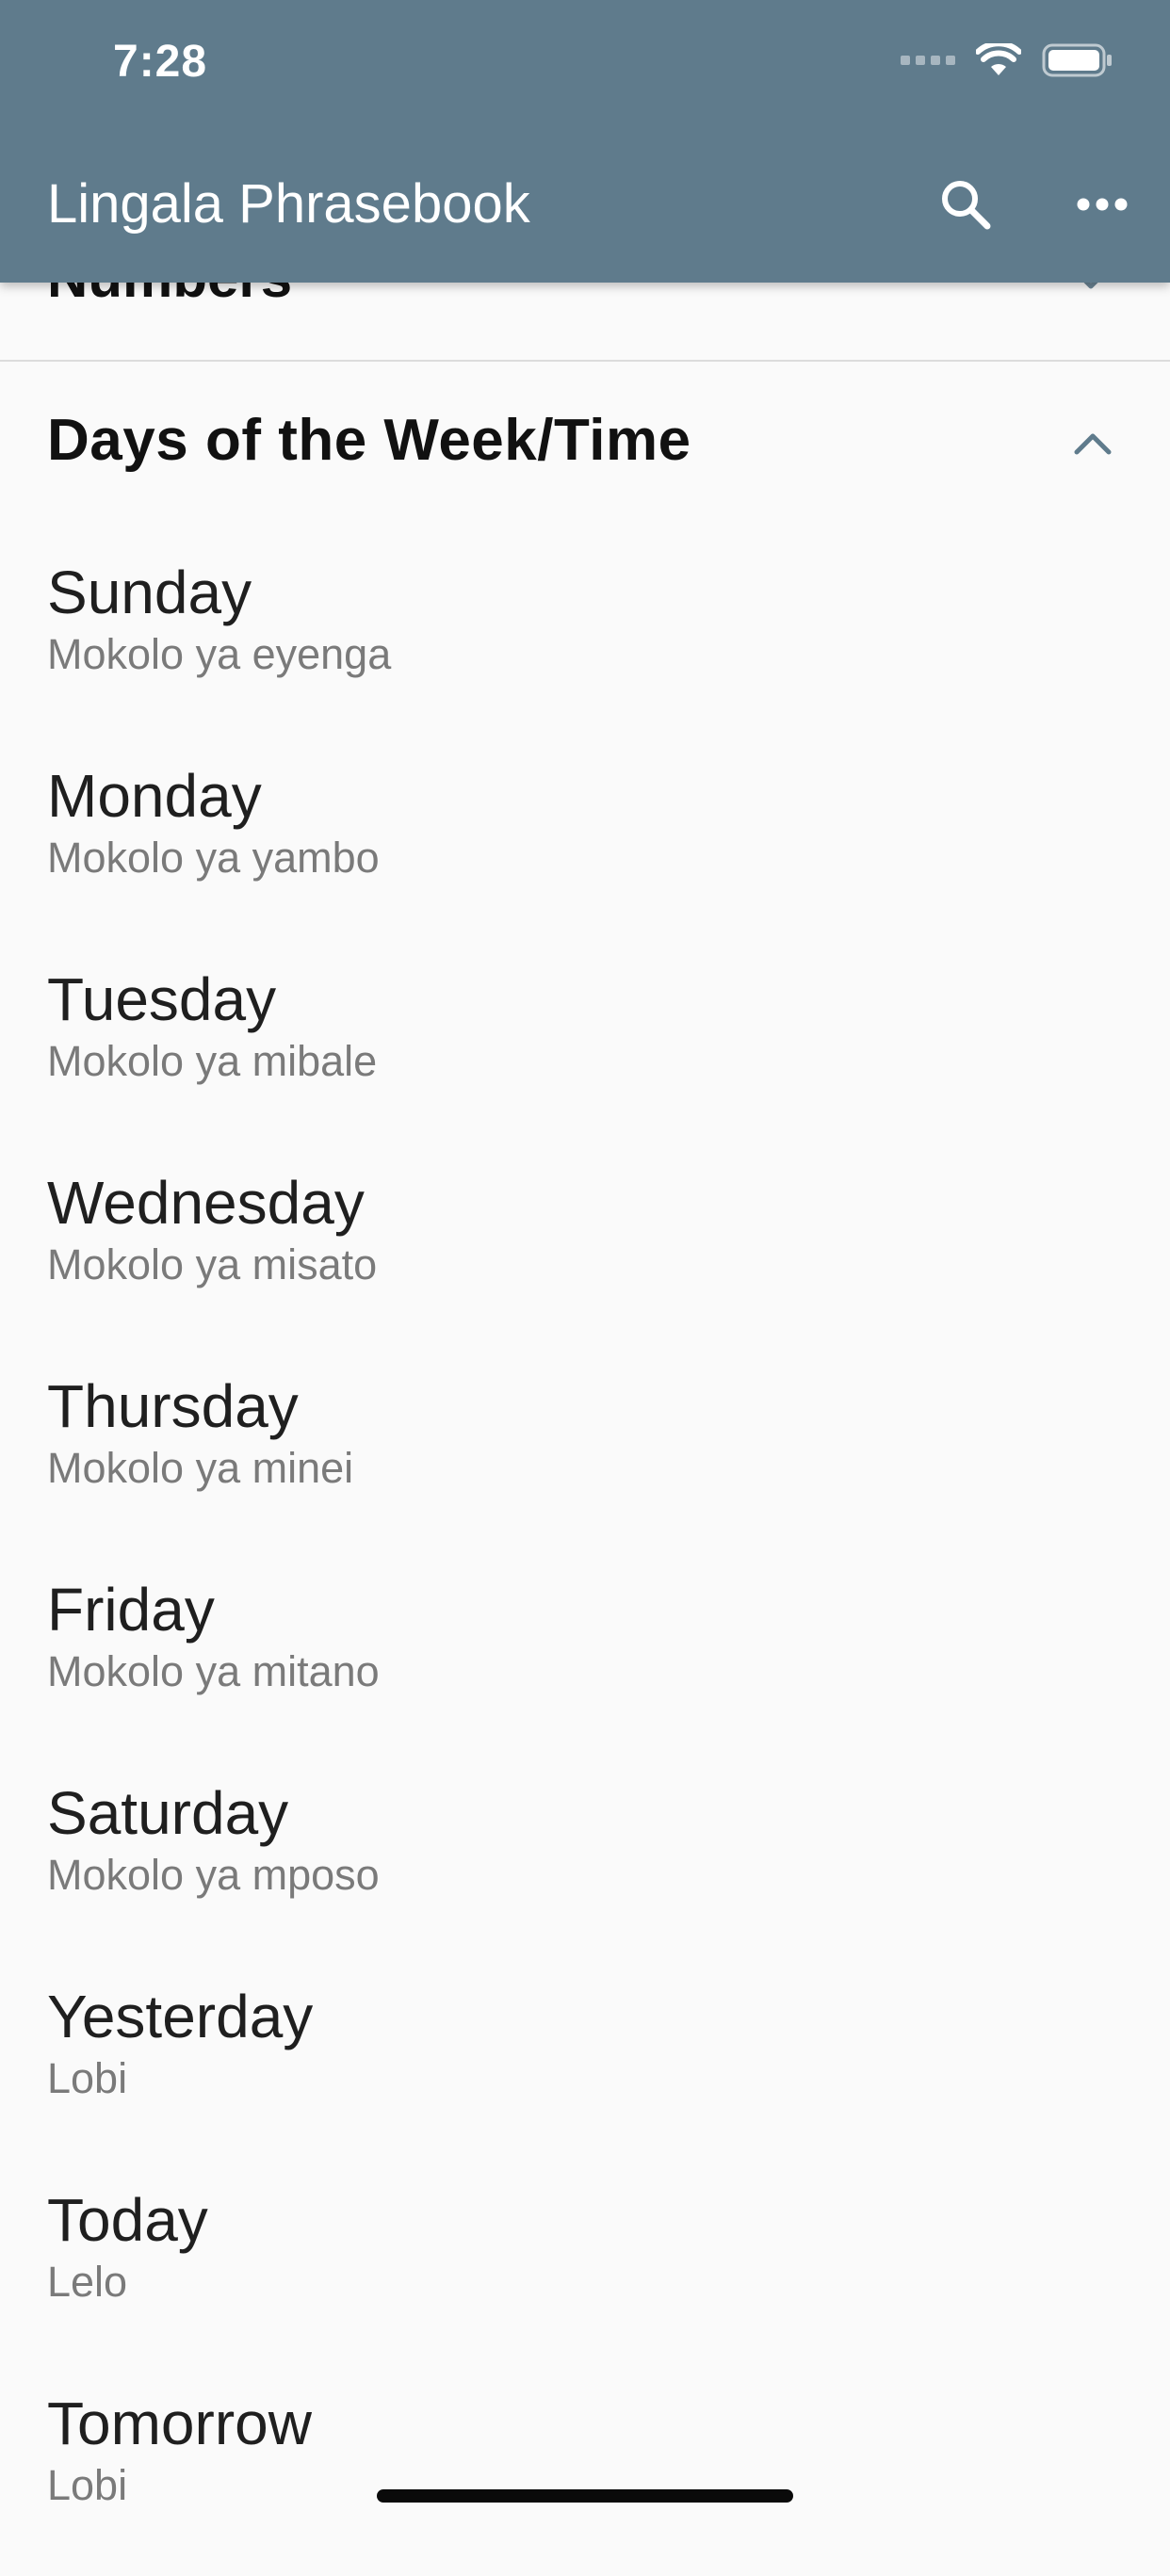 Image resolution: width=1170 pixels, height=2576 pixels. I want to click on section-header-days: Days of the Week/Time, so click(585, 444).